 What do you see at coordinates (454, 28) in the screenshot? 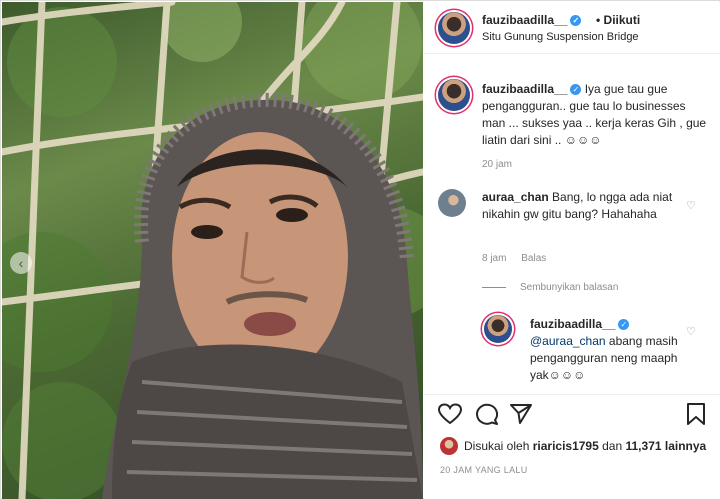
I see `author-avatar` at bounding box center [454, 28].